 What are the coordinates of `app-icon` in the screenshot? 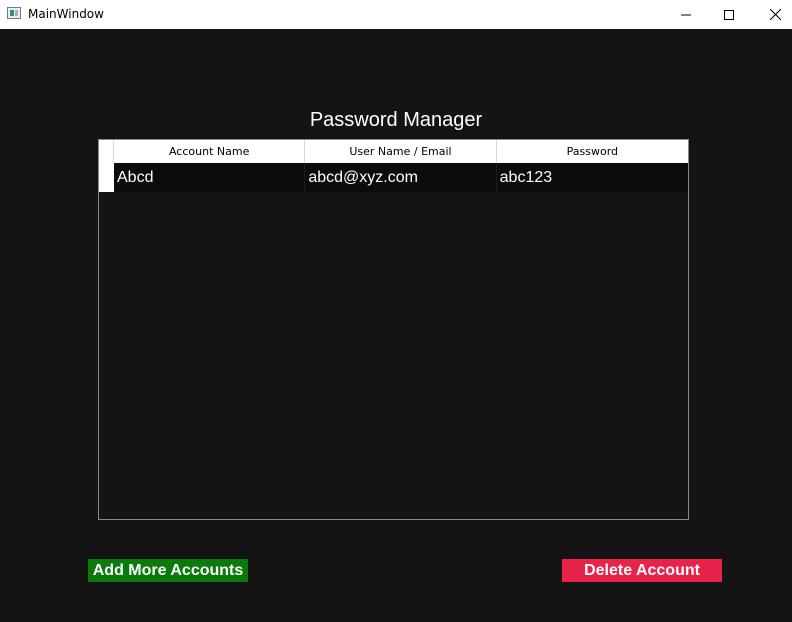 It's located at (14, 13).